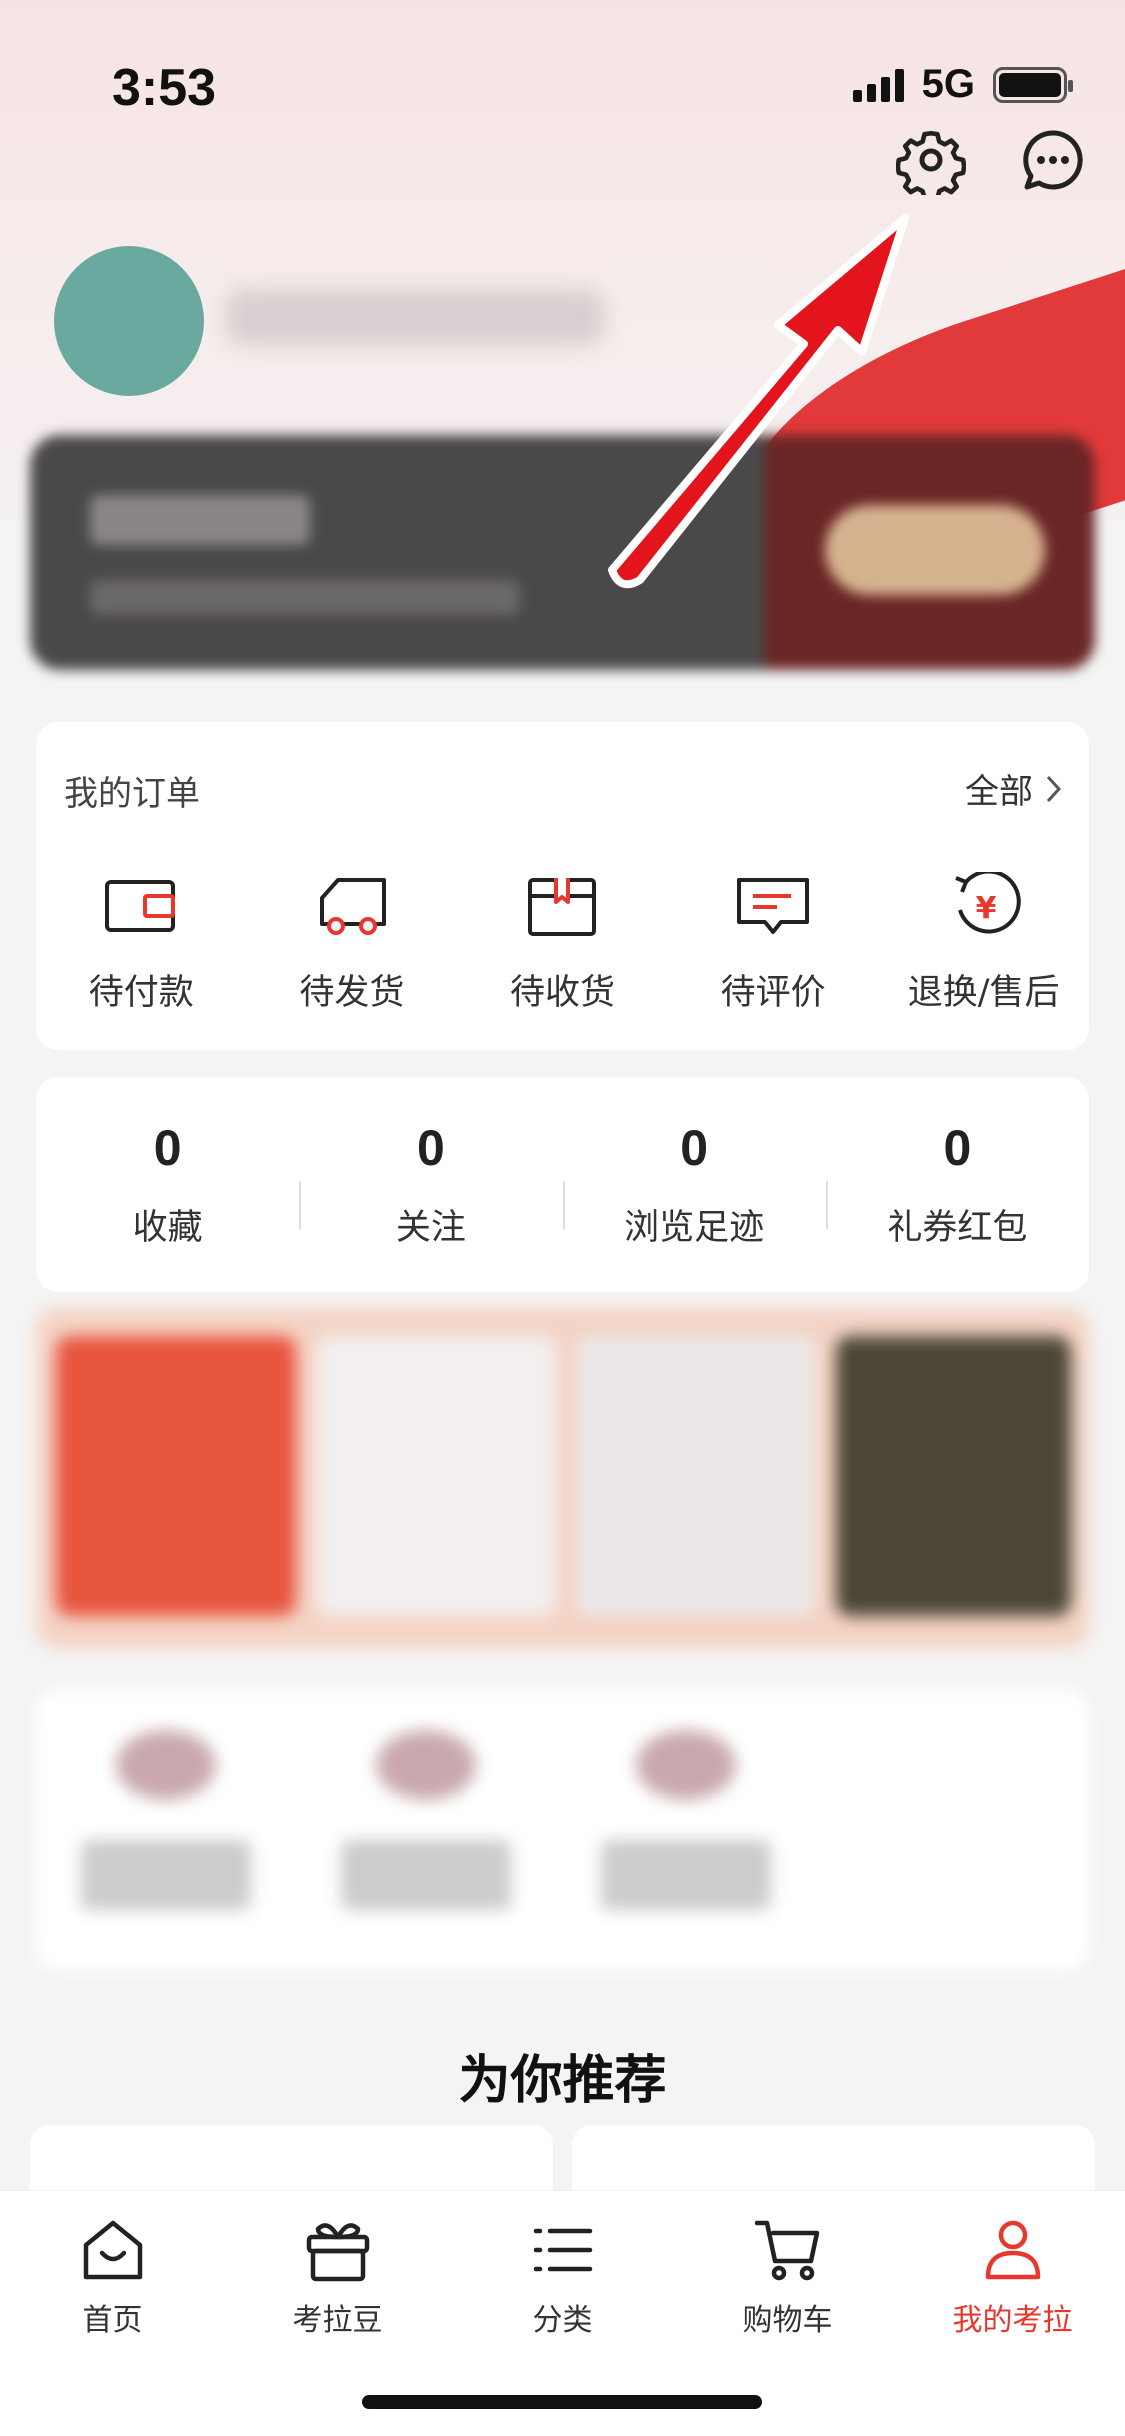  I want to click on orders-all-link: 全部, so click(1014, 788).